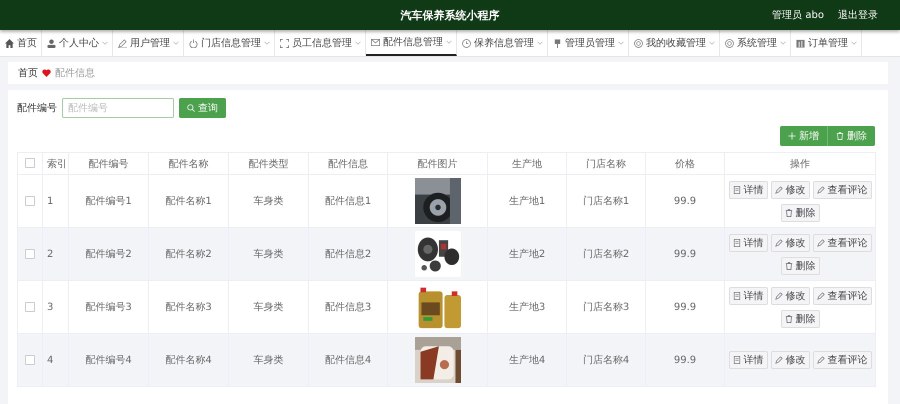 The height and width of the screenshot is (404, 900). I want to click on column-header: 配件图片, so click(438, 163).